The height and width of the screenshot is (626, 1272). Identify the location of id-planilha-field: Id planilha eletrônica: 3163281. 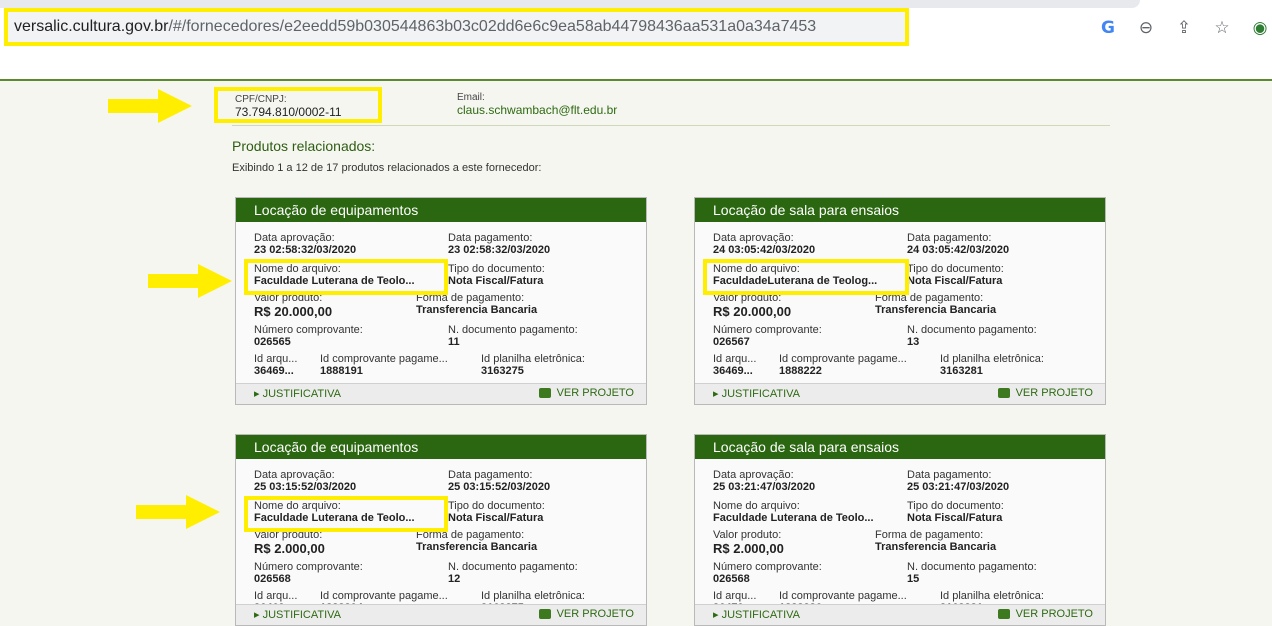
(992, 365).